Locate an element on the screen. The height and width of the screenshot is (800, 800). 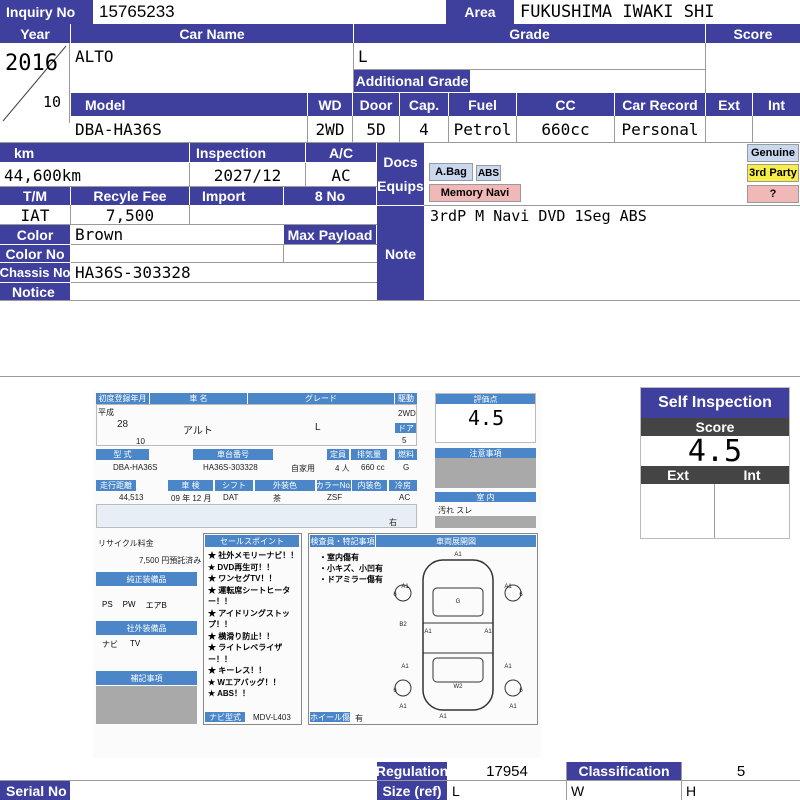
sheet-score-title: 評価点 is located at coordinates (485, 399).